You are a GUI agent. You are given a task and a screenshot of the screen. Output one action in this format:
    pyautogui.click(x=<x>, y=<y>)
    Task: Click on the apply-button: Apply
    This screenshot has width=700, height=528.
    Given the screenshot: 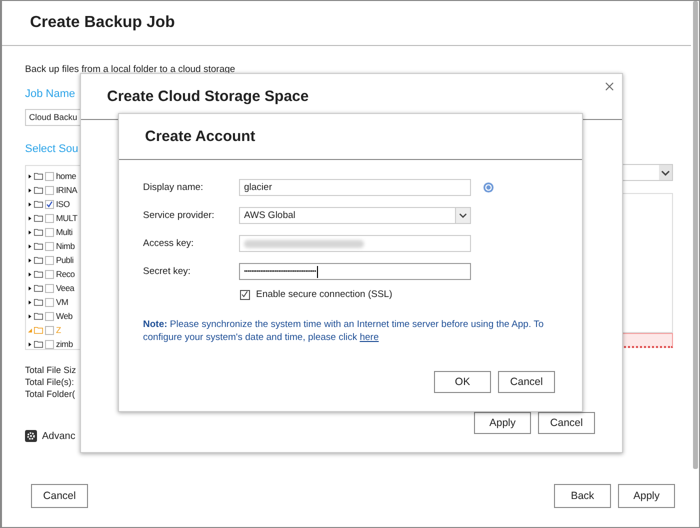 What is the action you would take?
    pyautogui.click(x=646, y=496)
    